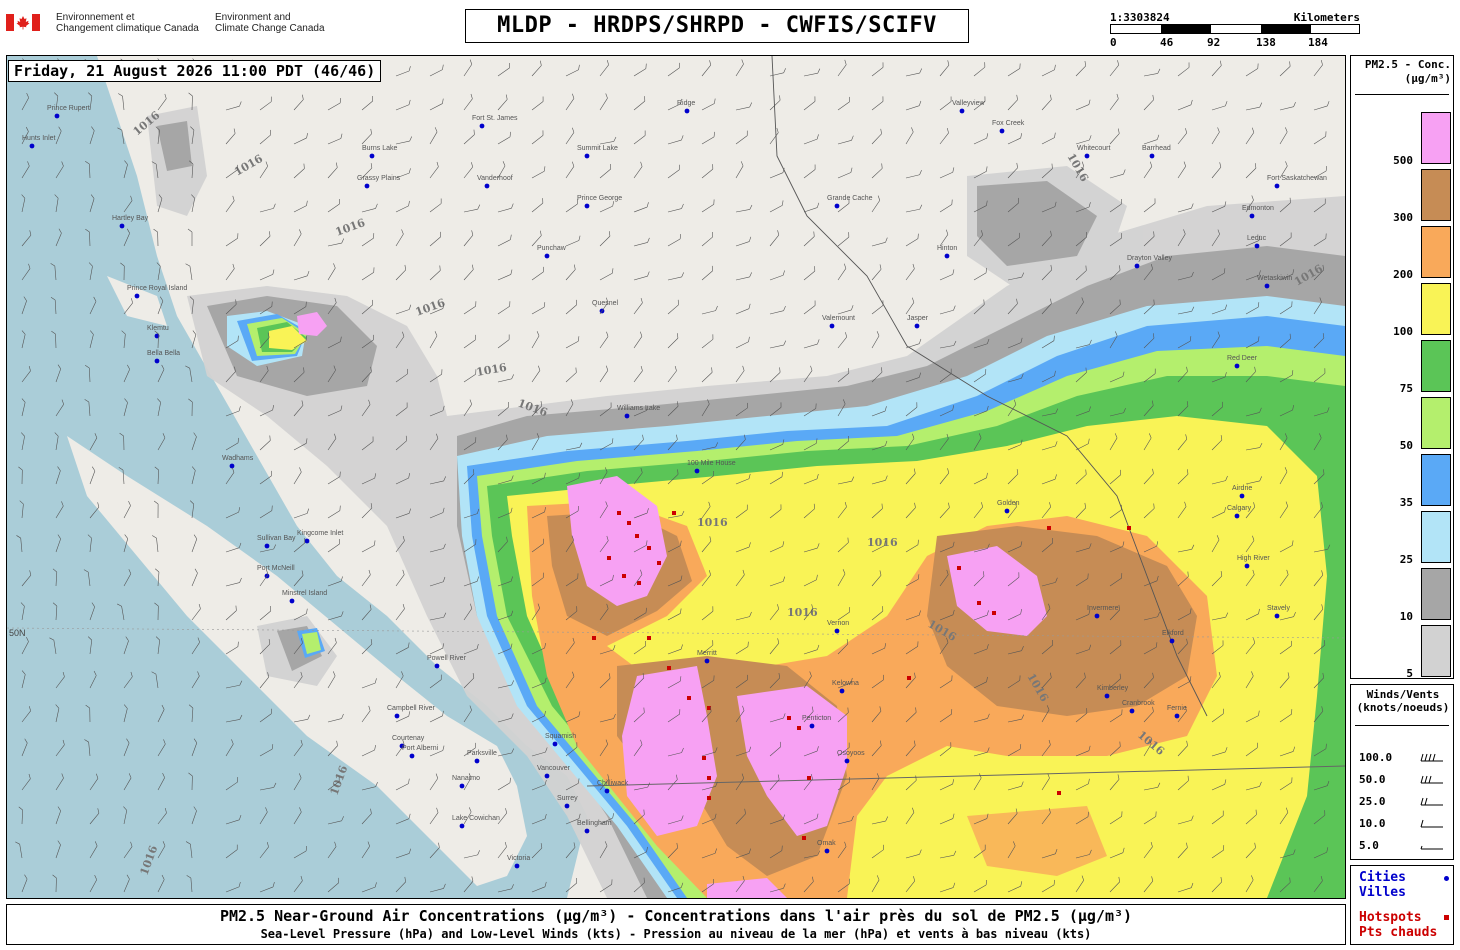 The height and width of the screenshot is (950, 1460). Describe the element at coordinates (1138, 703) in the screenshot. I see `city-label: Cranbrook` at that location.